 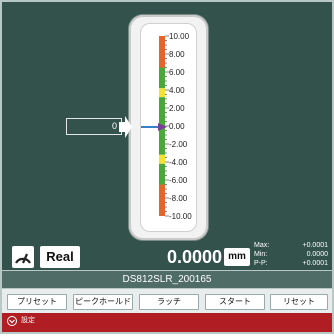 I want to click on unit-label: mm, so click(x=237, y=257).